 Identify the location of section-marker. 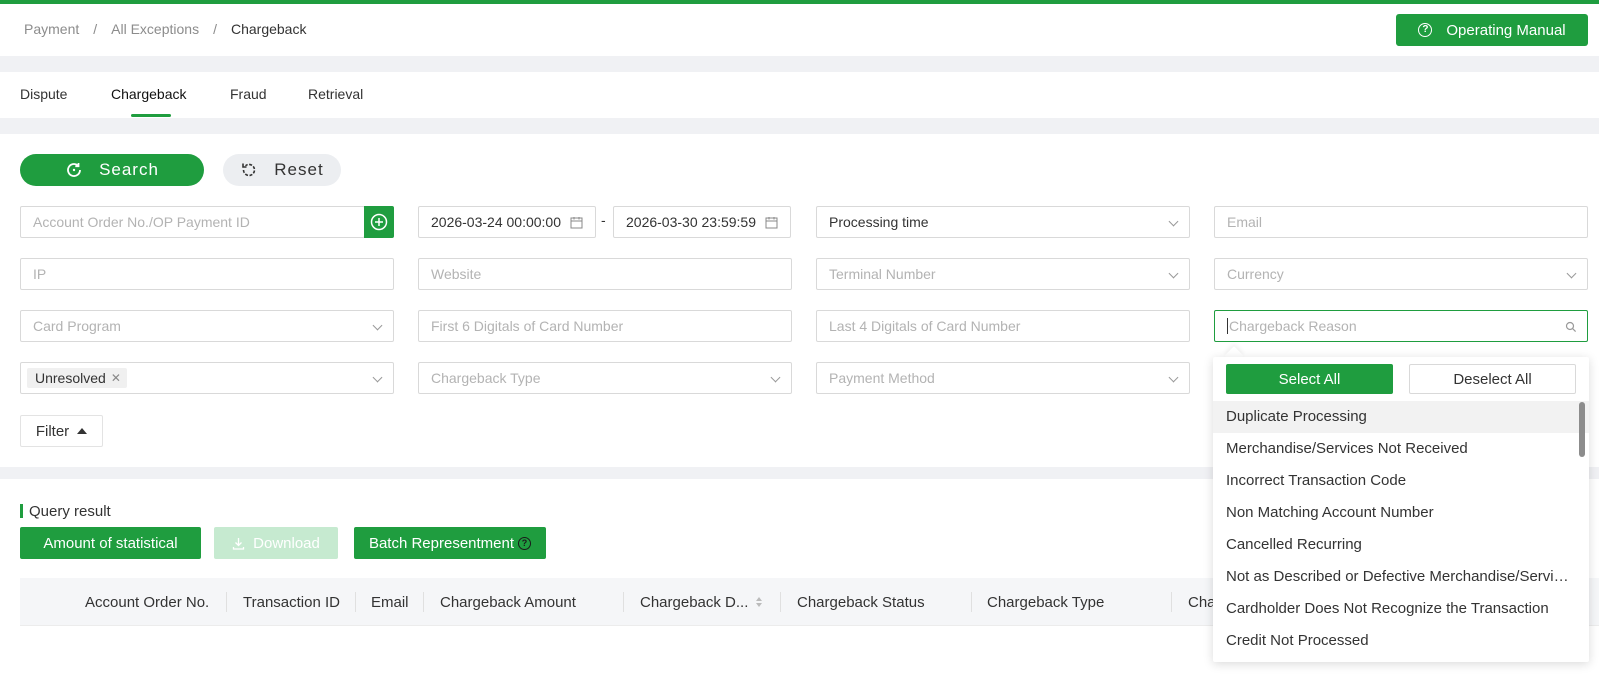
(21, 511).